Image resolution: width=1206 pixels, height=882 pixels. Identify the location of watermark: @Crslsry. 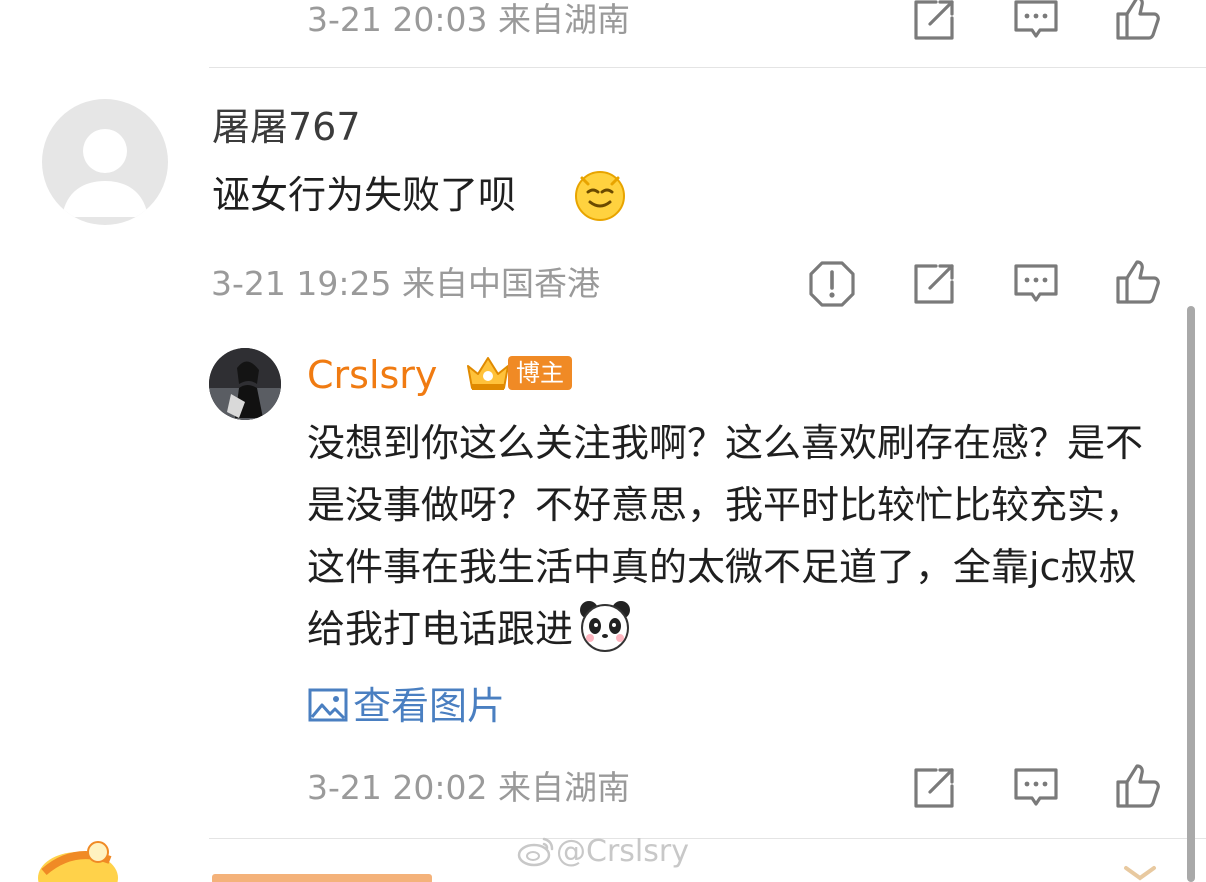
(602, 852).